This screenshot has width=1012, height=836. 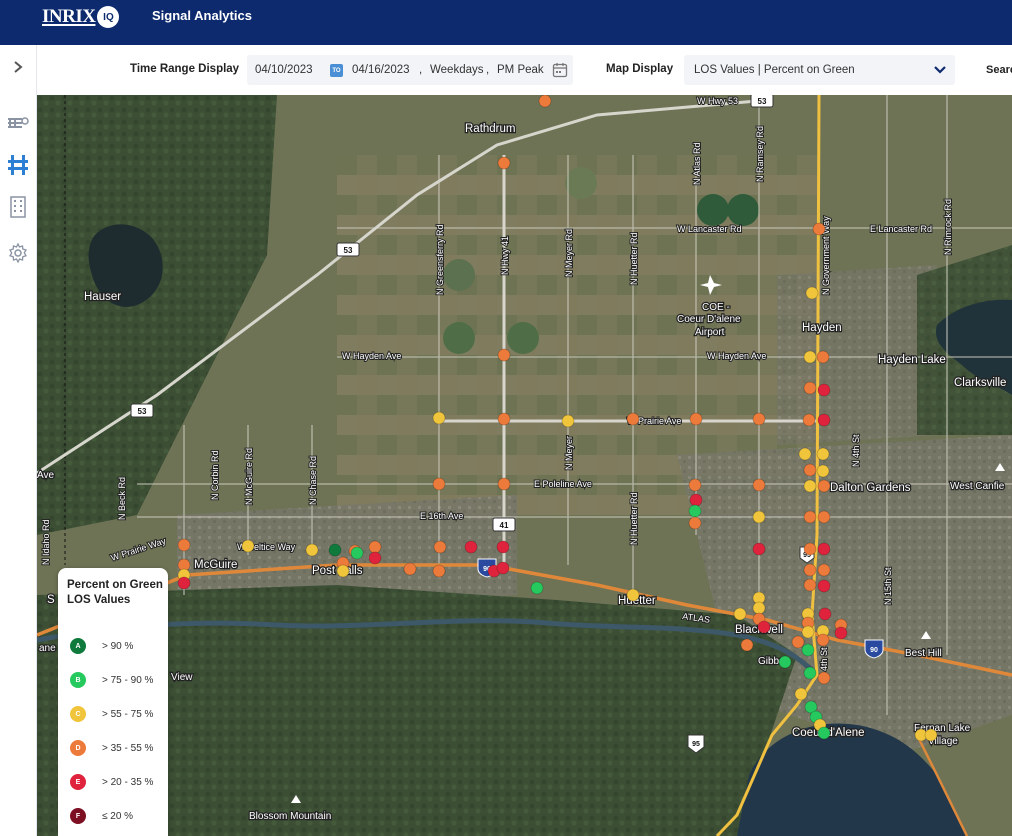 What do you see at coordinates (128, 680) in the screenshot?
I see `legend-label: > 75 - 90 %` at bounding box center [128, 680].